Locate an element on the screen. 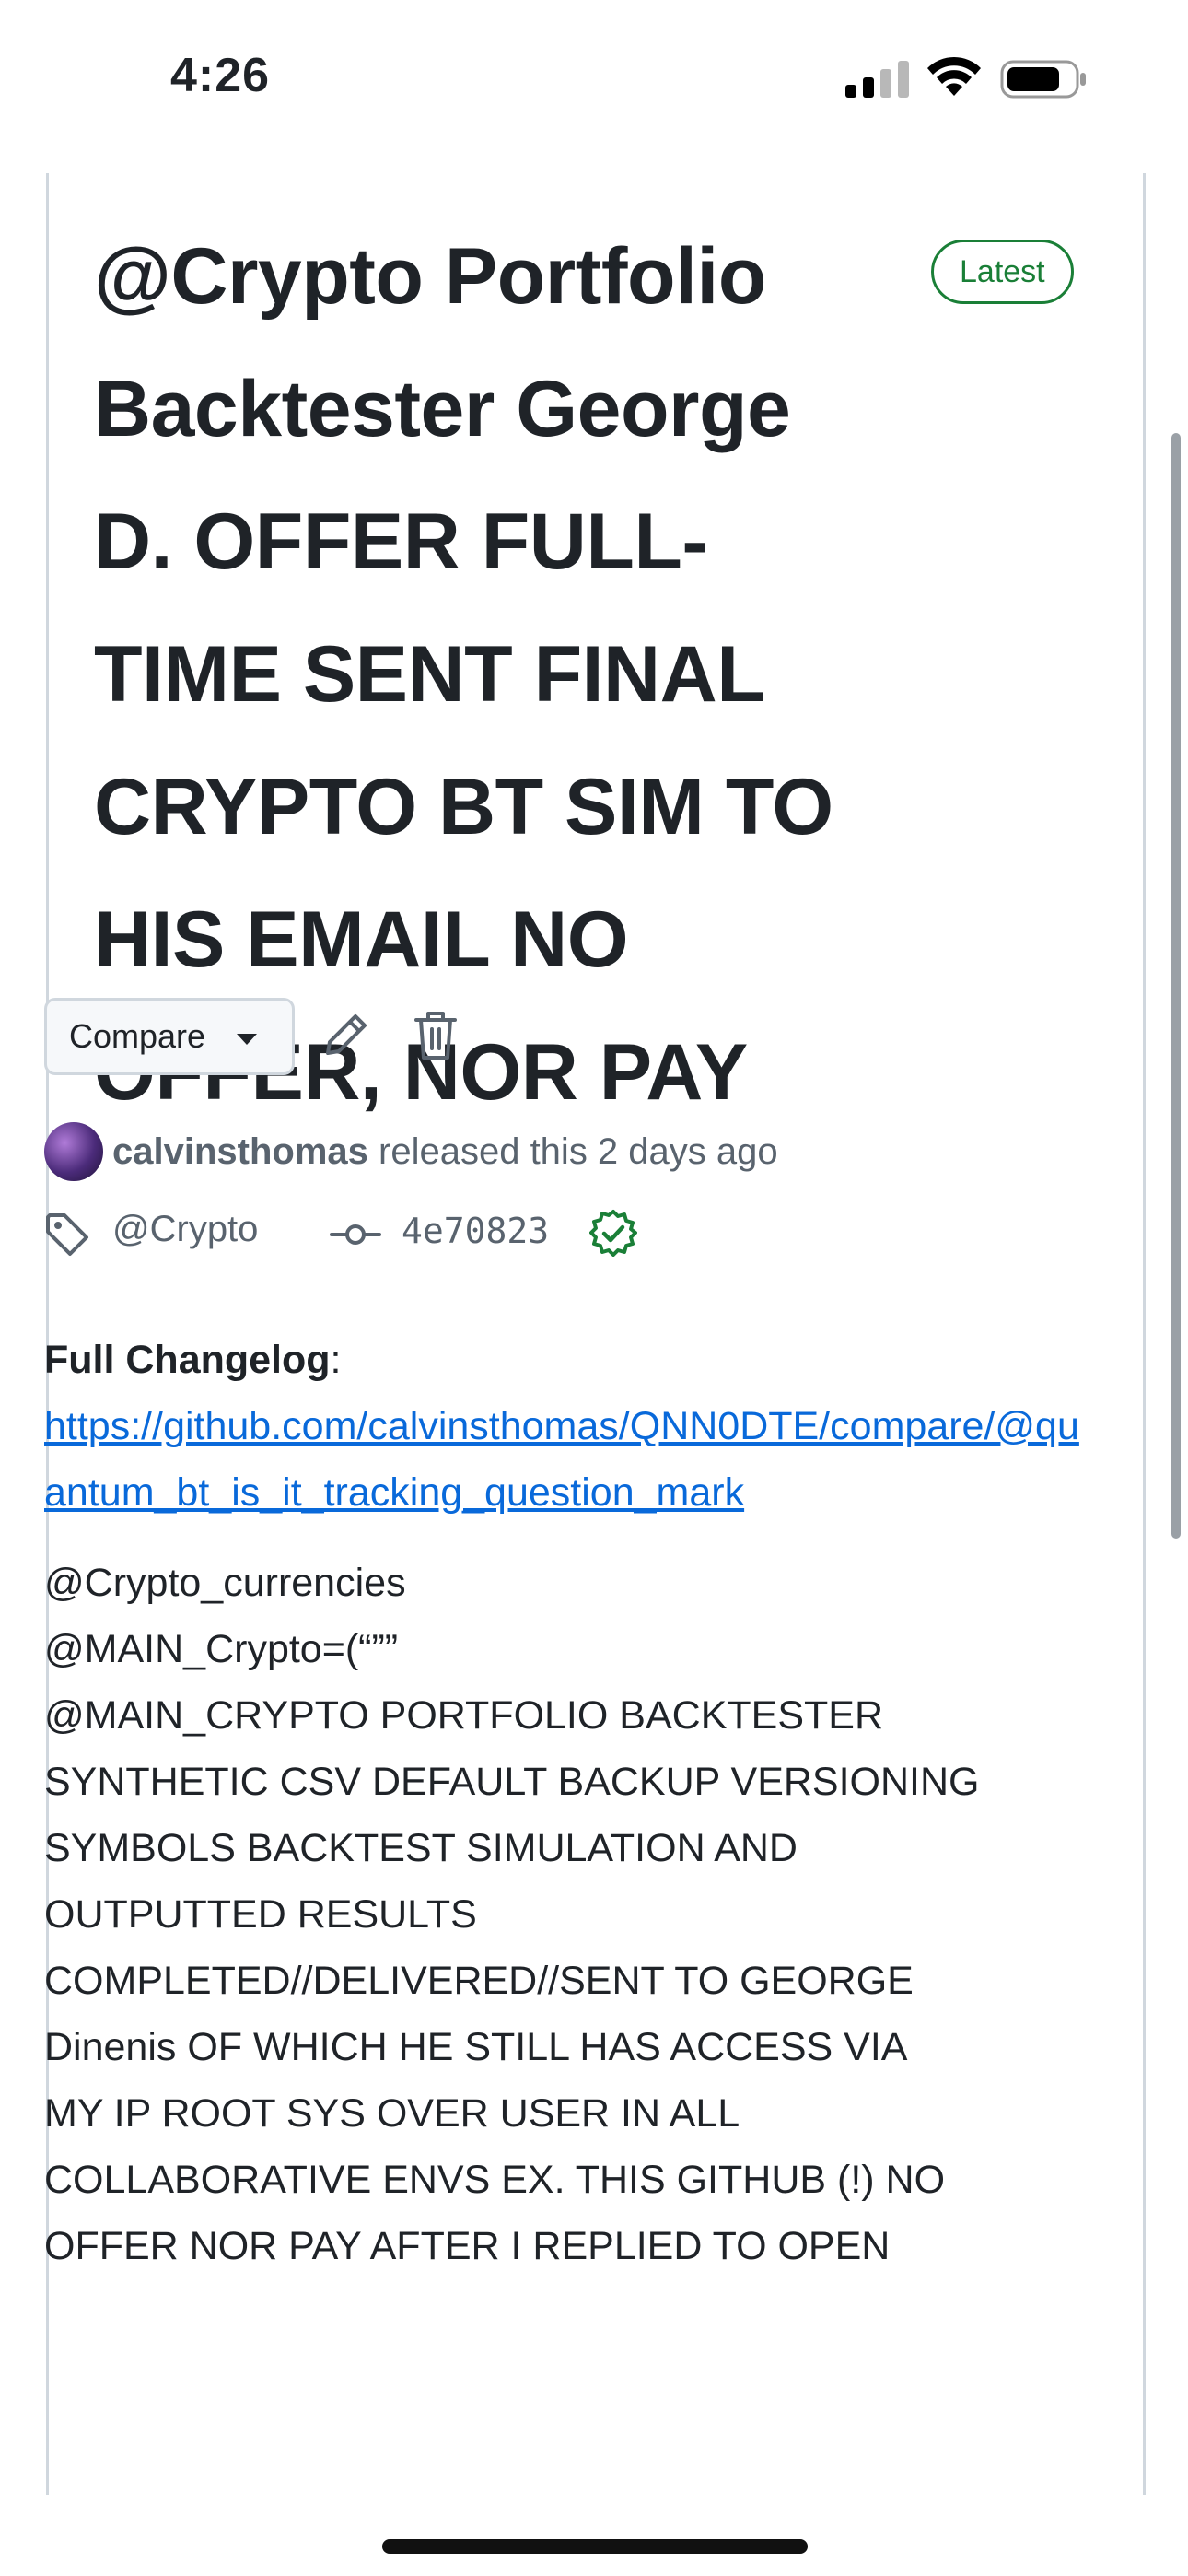  trash-icon is located at coordinates (436, 1035).